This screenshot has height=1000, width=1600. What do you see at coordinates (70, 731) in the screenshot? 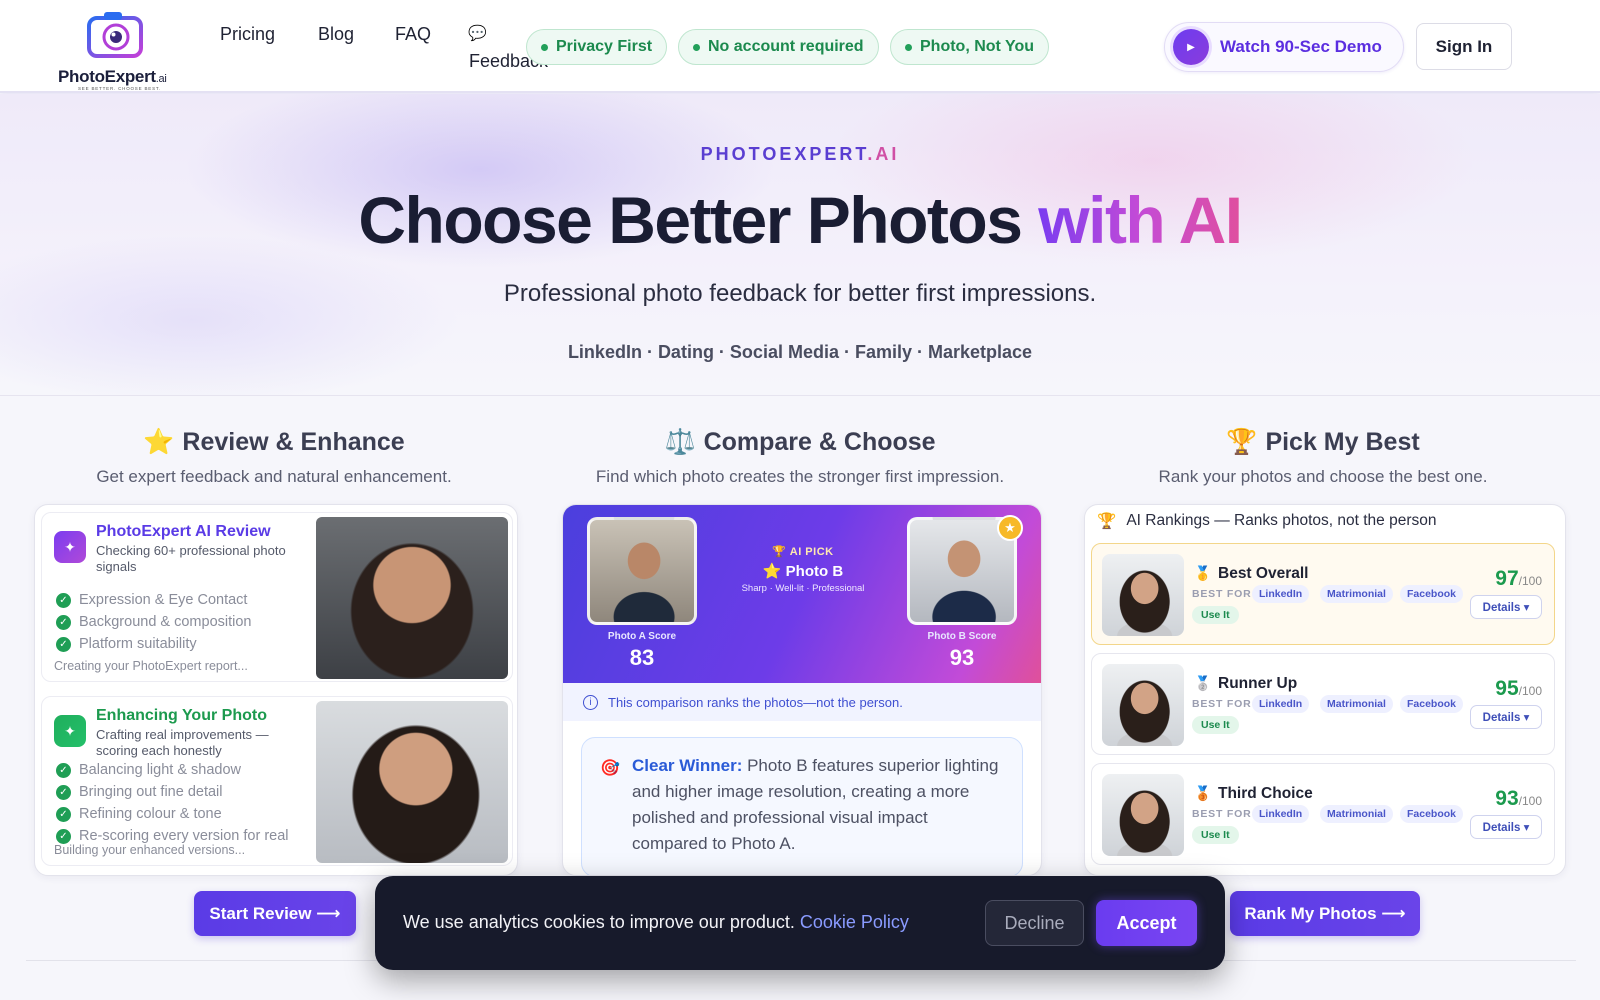
I see `sparkle-icon: ✦` at bounding box center [70, 731].